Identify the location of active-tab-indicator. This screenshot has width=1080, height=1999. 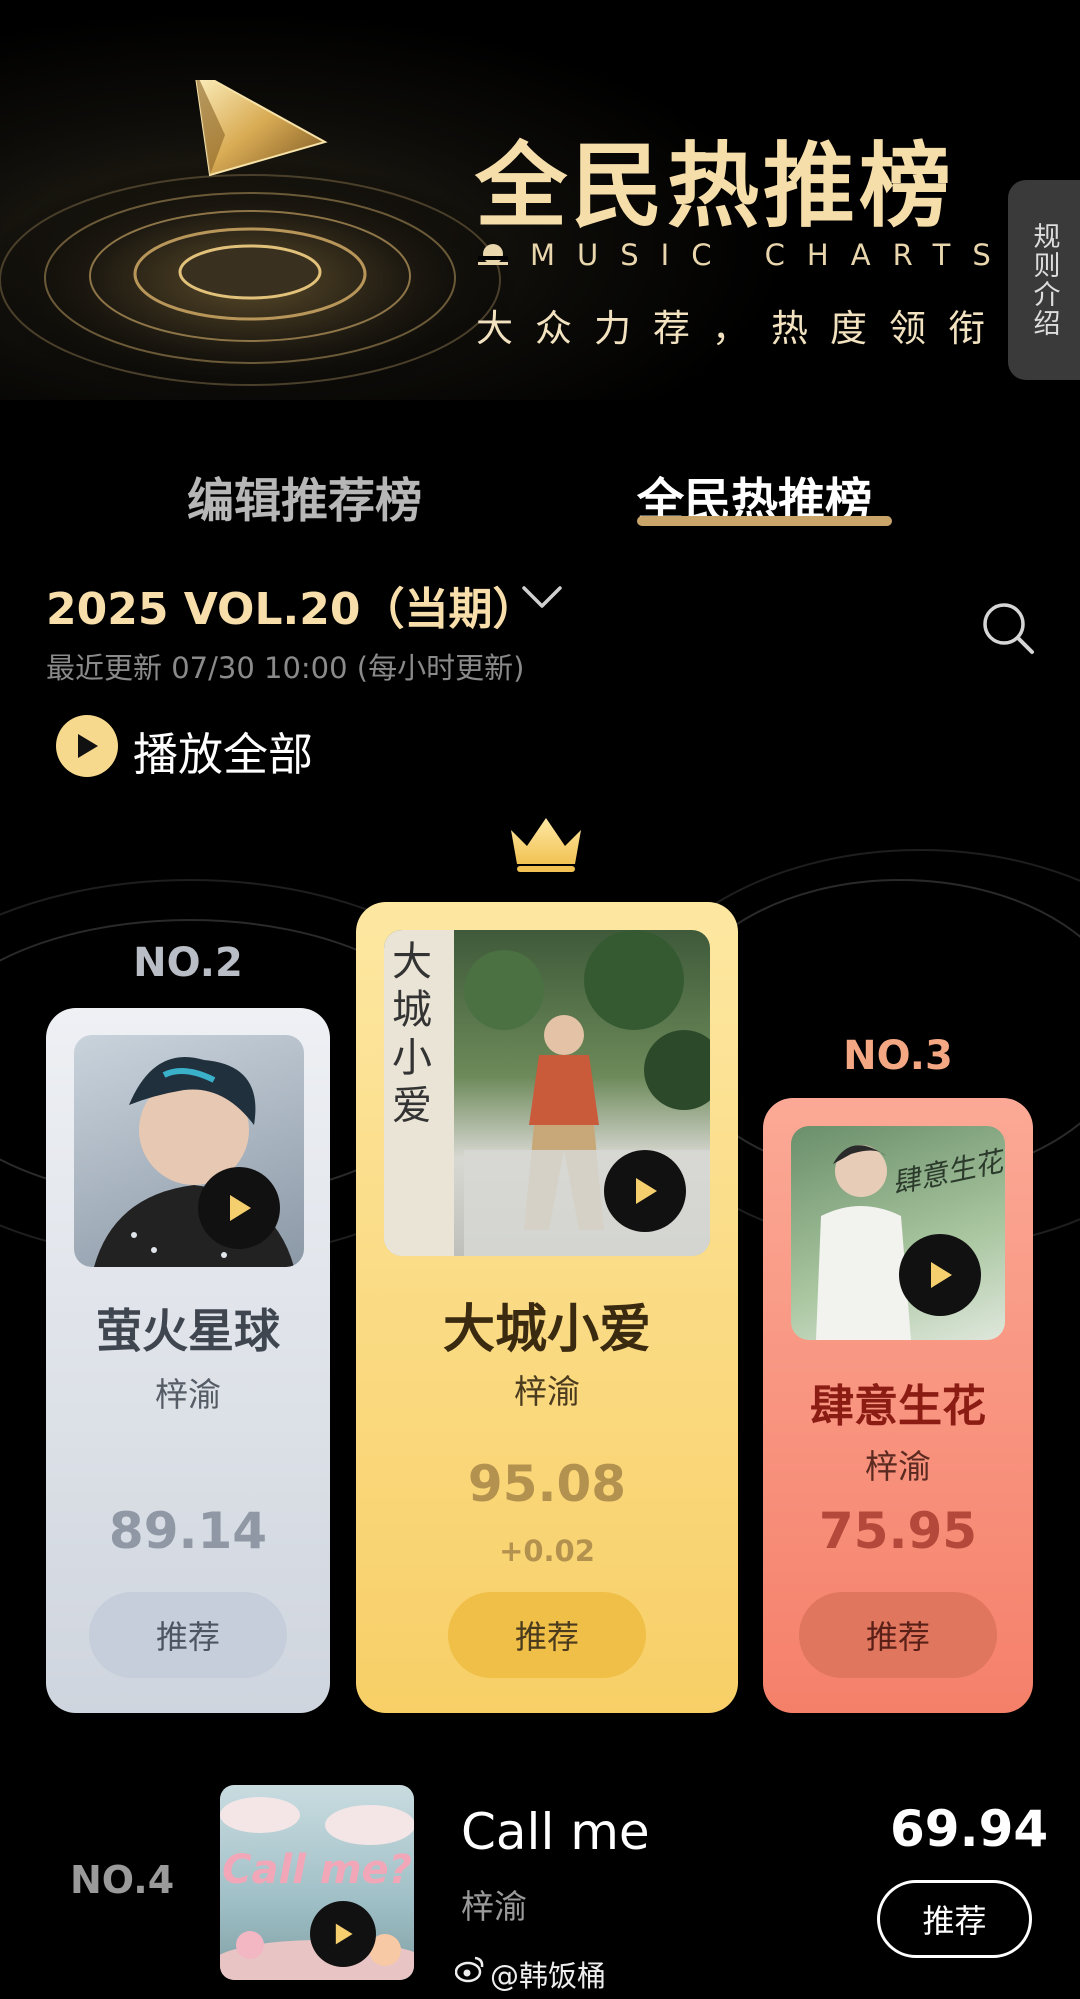
(764, 521).